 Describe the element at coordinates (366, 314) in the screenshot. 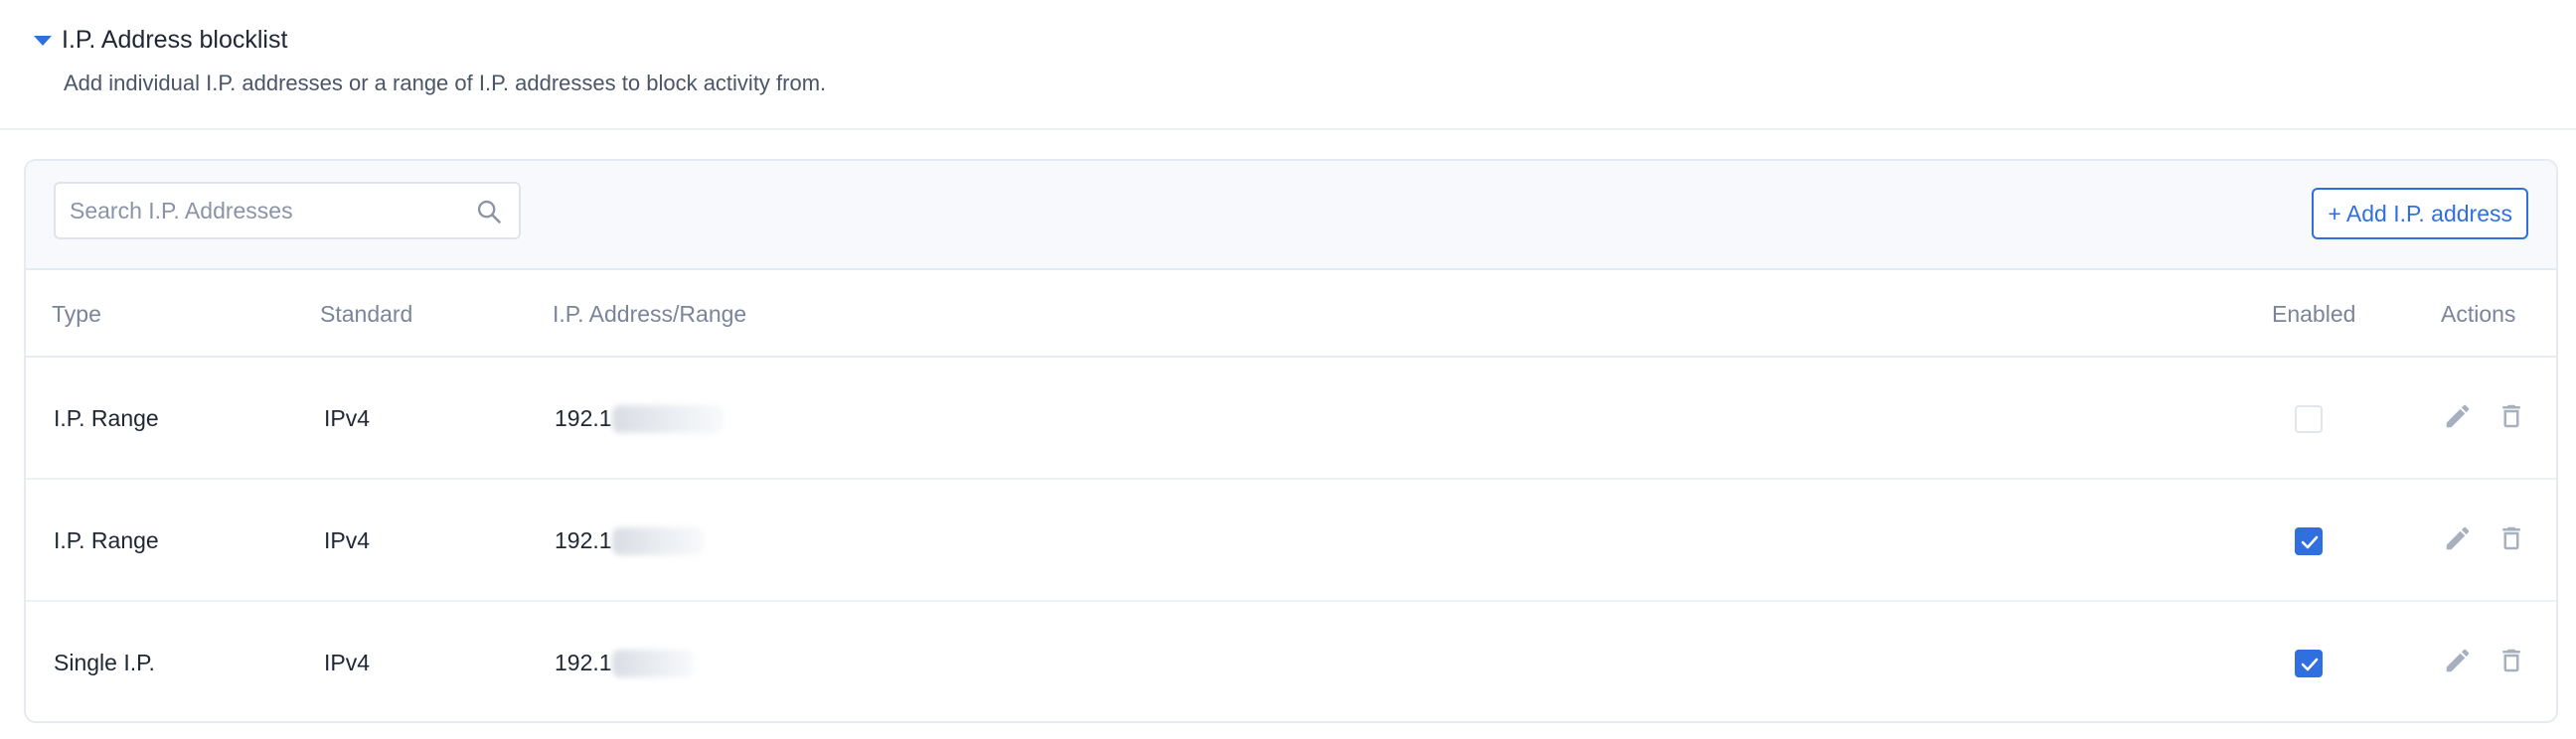

I see `column-header-standard: Standard` at that location.